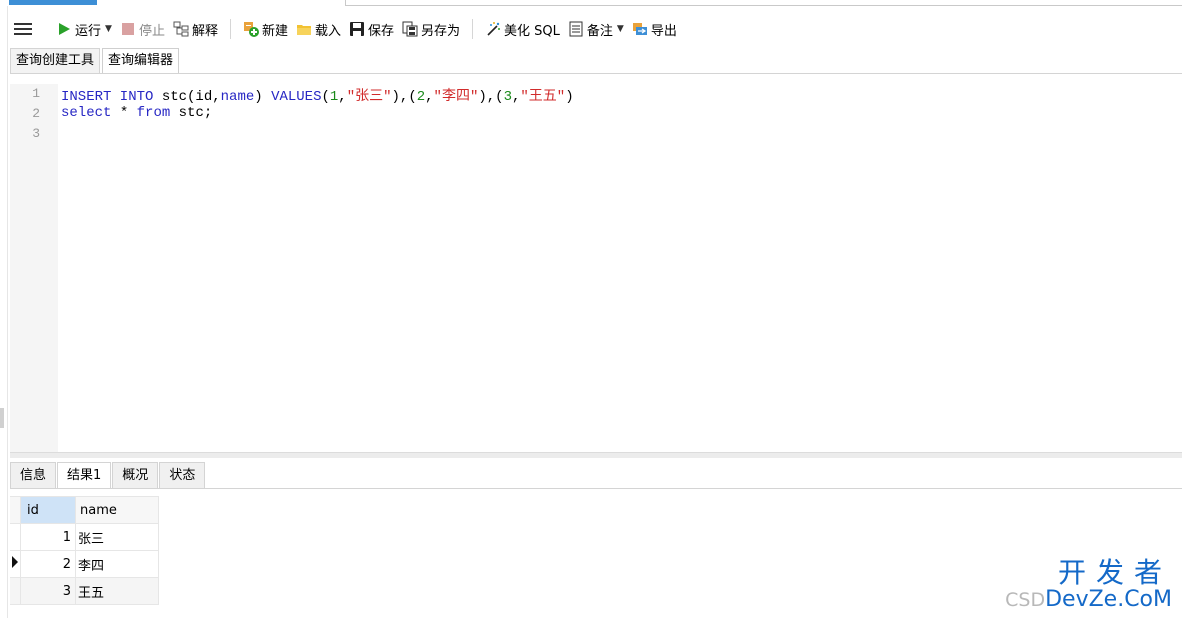 The width and height of the screenshot is (1182, 618). What do you see at coordinates (128, 29) in the screenshot?
I see `stop-icon` at bounding box center [128, 29].